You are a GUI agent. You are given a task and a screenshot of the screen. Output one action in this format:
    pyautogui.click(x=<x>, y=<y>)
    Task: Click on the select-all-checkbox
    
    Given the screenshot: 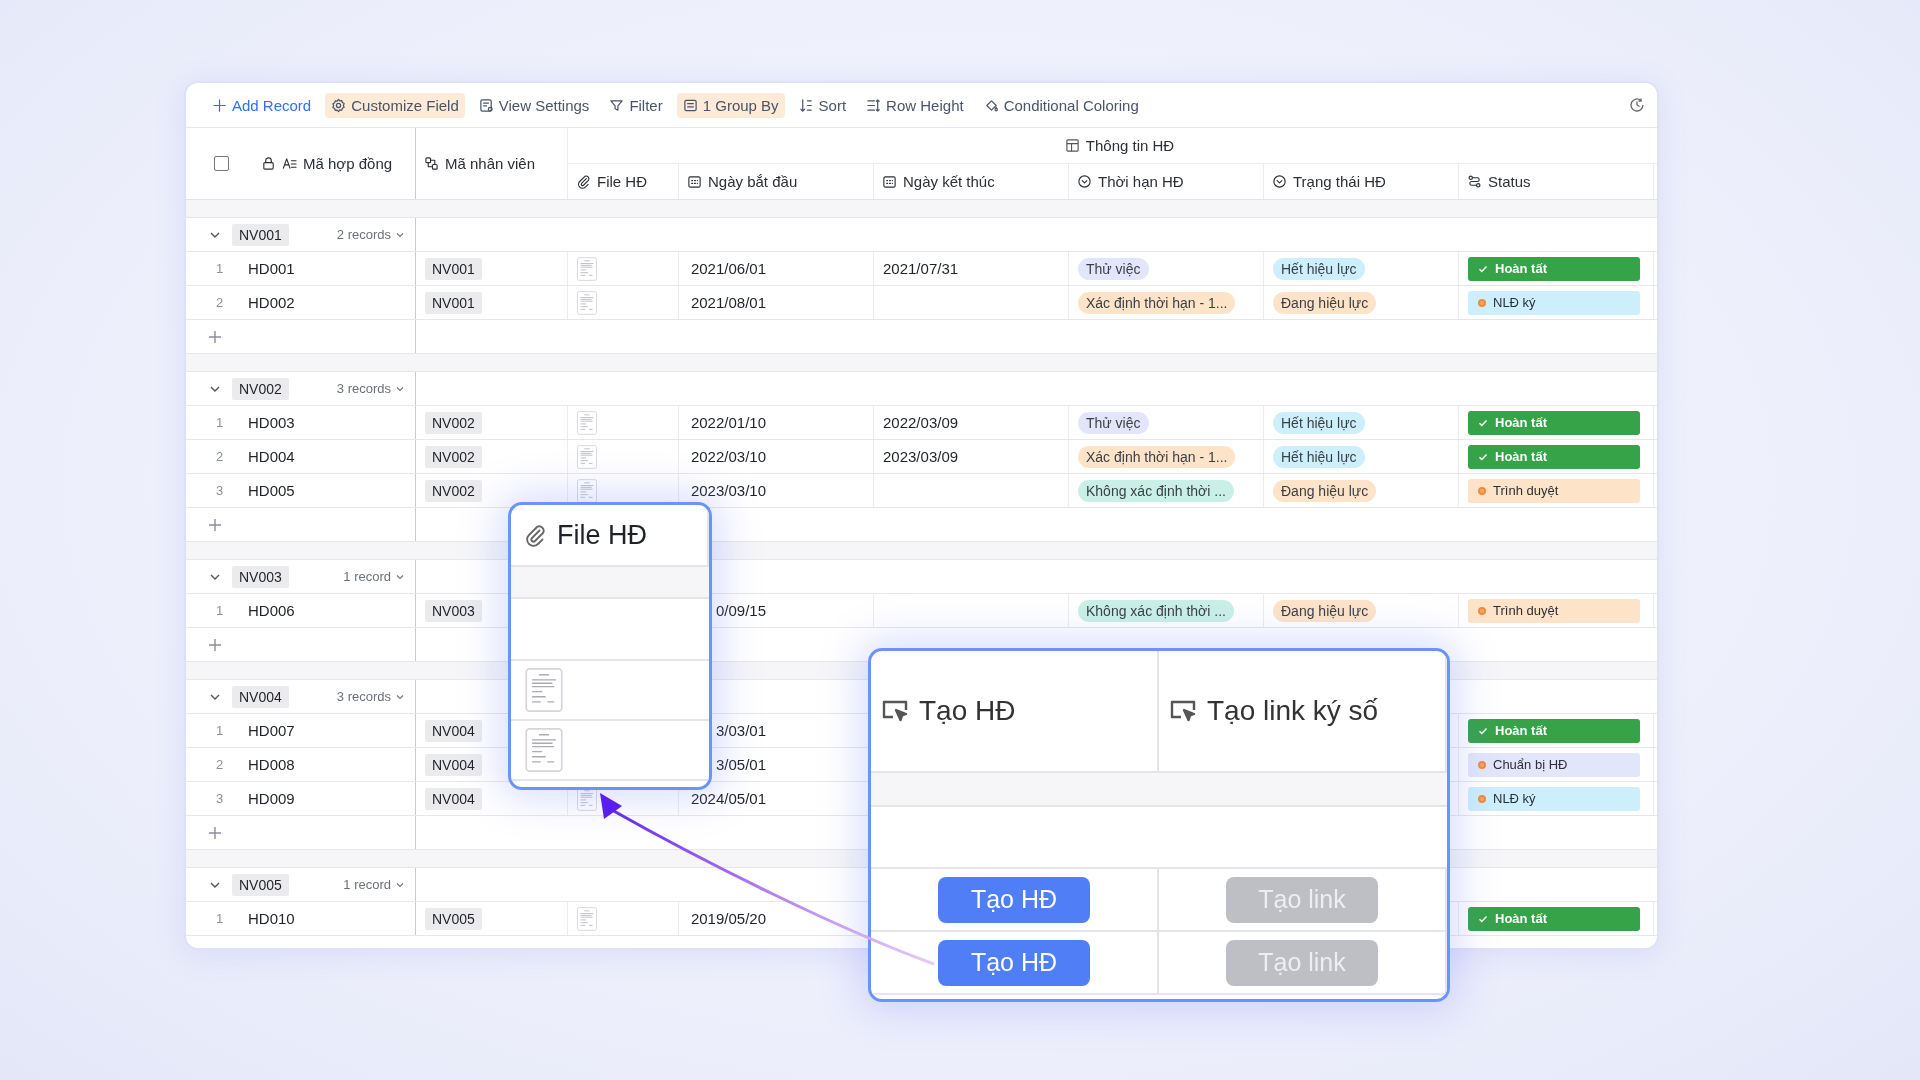 What is the action you would take?
    pyautogui.click(x=221, y=163)
    